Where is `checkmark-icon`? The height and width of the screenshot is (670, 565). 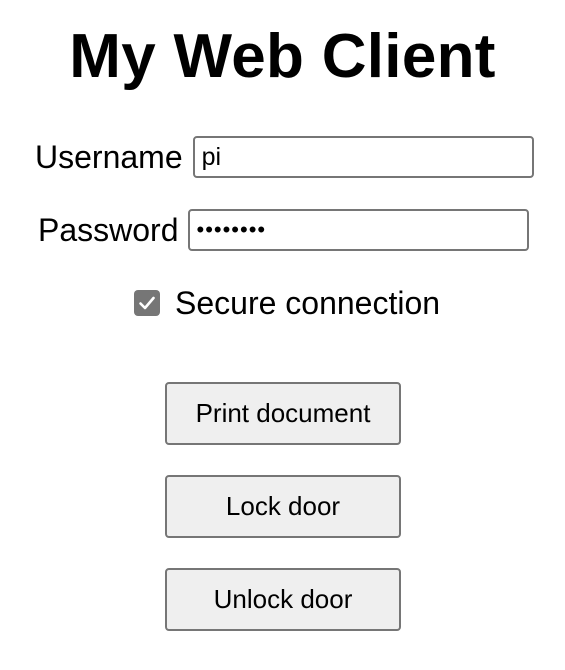
checkmark-icon is located at coordinates (147, 303).